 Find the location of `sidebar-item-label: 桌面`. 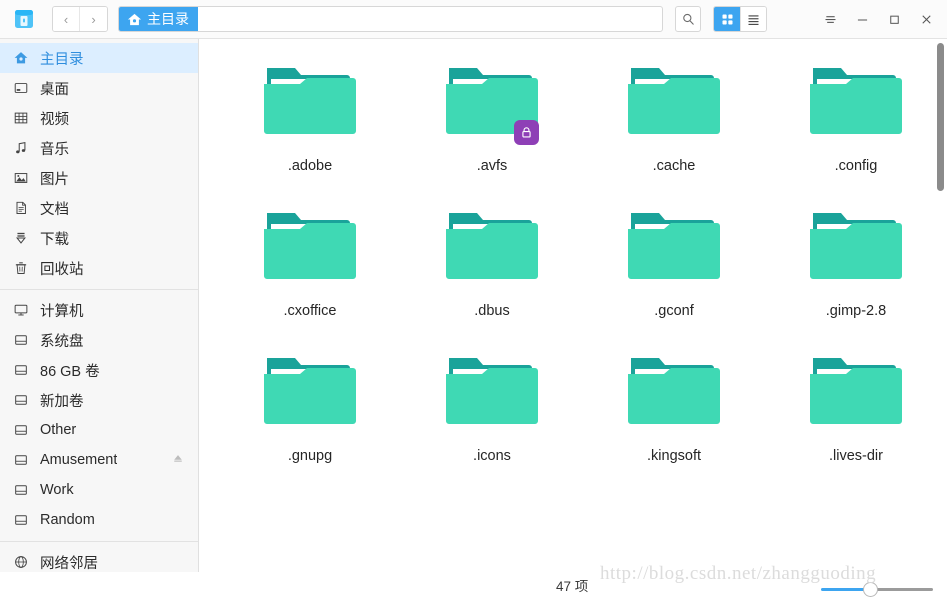

sidebar-item-label: 桌面 is located at coordinates (54, 89).